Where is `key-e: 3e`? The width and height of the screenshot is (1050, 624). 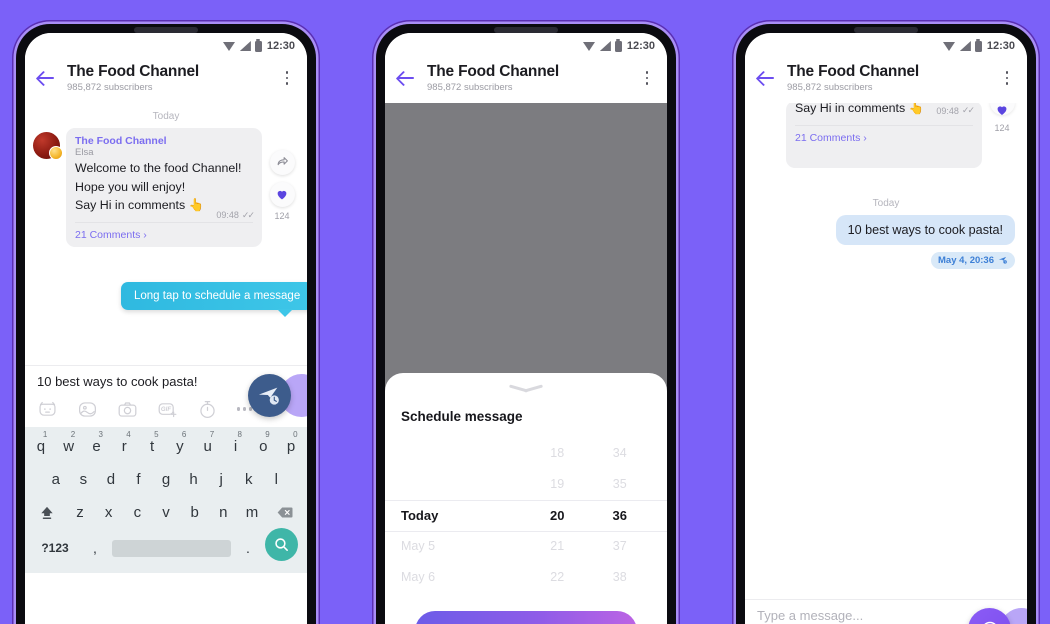 key-e: 3e is located at coordinates (97, 444).